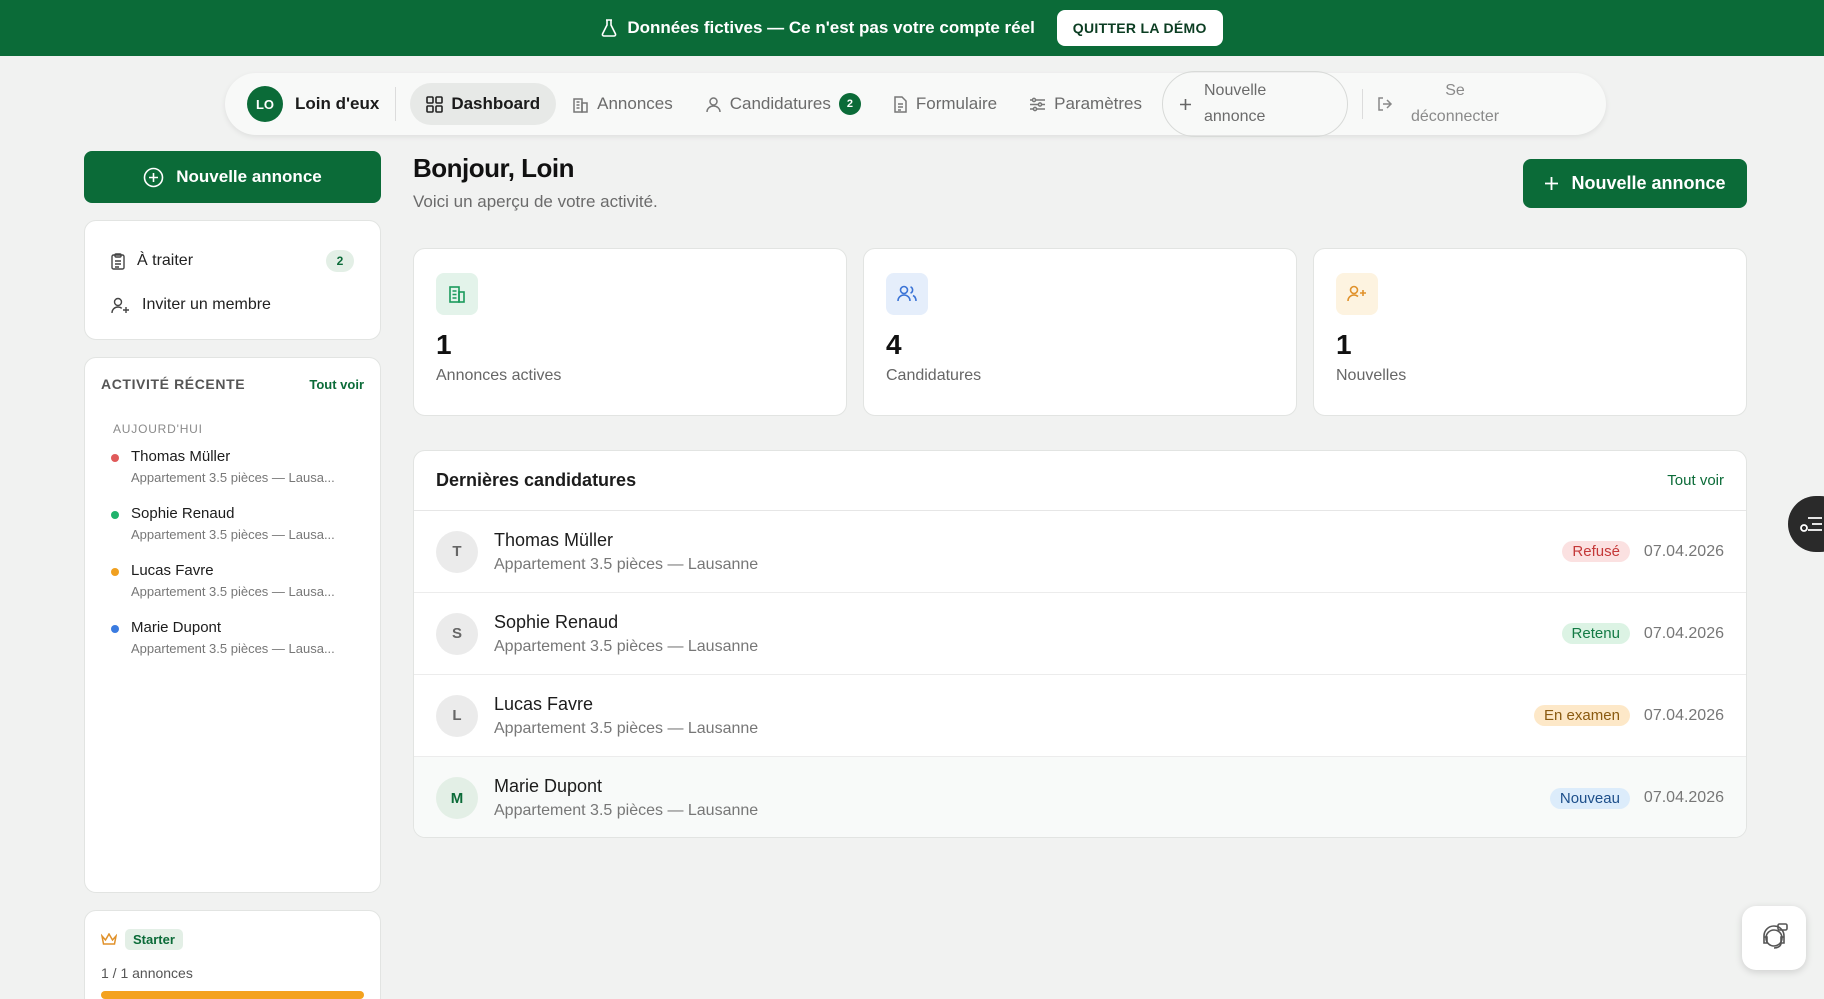  Describe the element at coordinates (535, 201) in the screenshot. I see `page-subtitle: Voici un aperçu de votre activité.` at that location.